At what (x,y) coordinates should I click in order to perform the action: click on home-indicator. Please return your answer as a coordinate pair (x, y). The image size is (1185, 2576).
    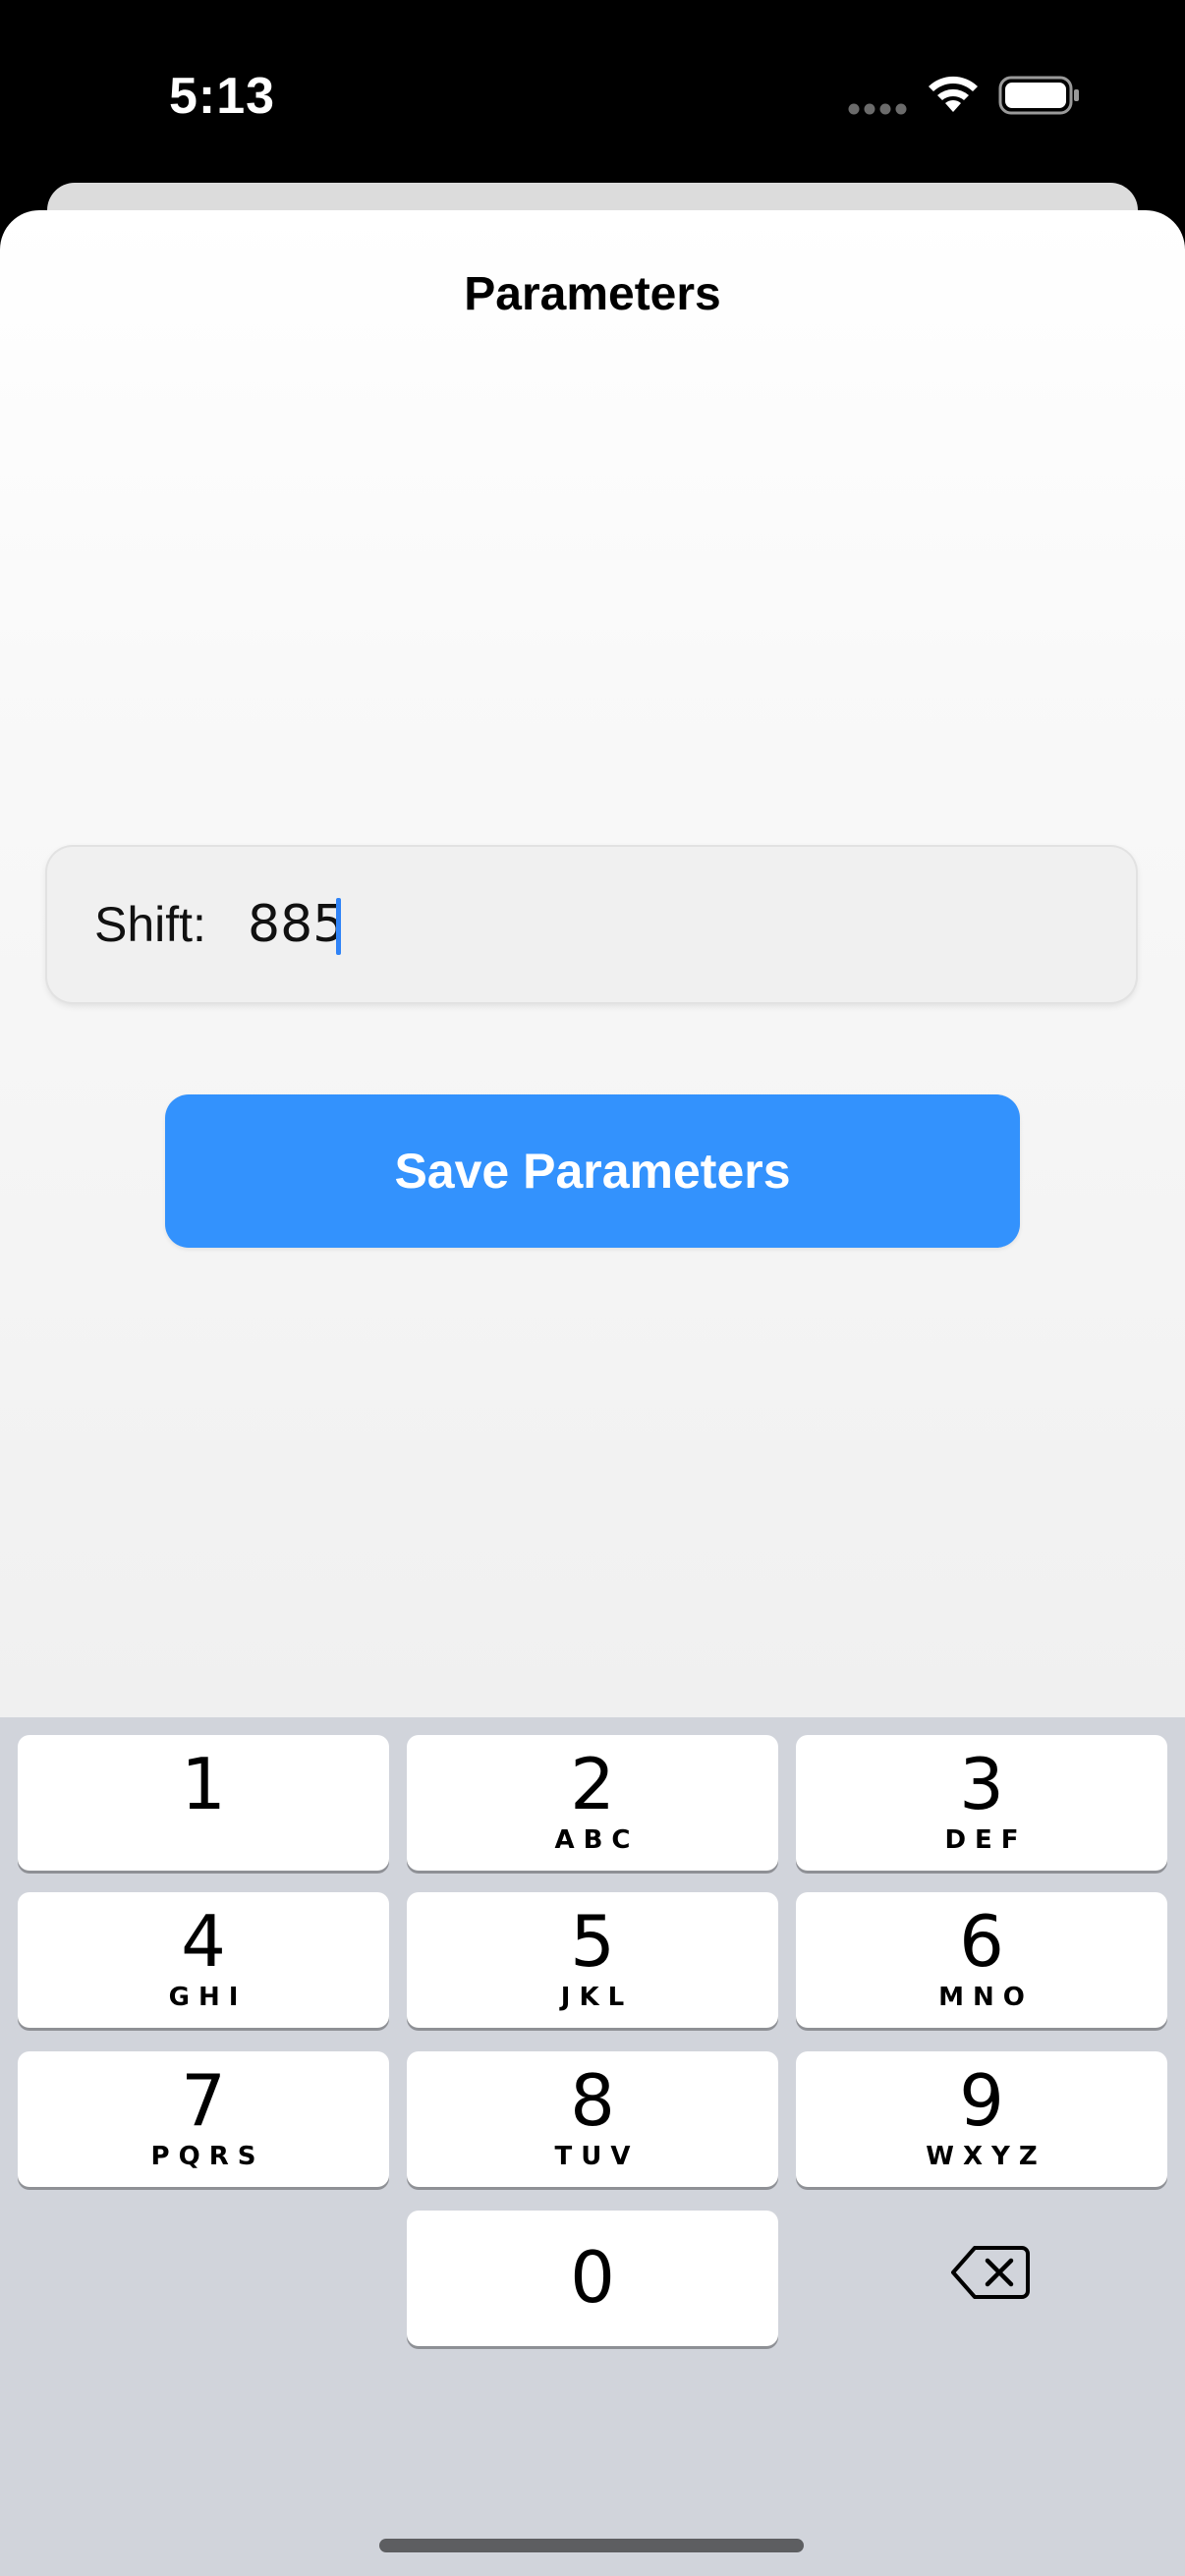
    Looking at the image, I should click on (592, 2545).